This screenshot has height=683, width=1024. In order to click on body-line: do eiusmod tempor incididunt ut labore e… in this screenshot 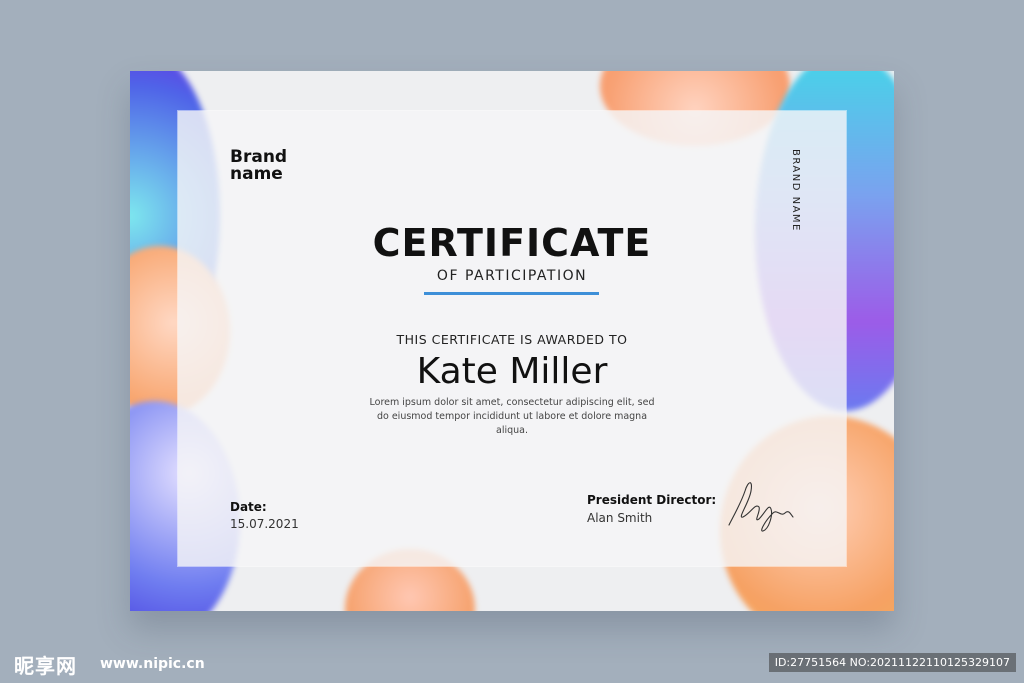, I will do `click(512, 416)`.